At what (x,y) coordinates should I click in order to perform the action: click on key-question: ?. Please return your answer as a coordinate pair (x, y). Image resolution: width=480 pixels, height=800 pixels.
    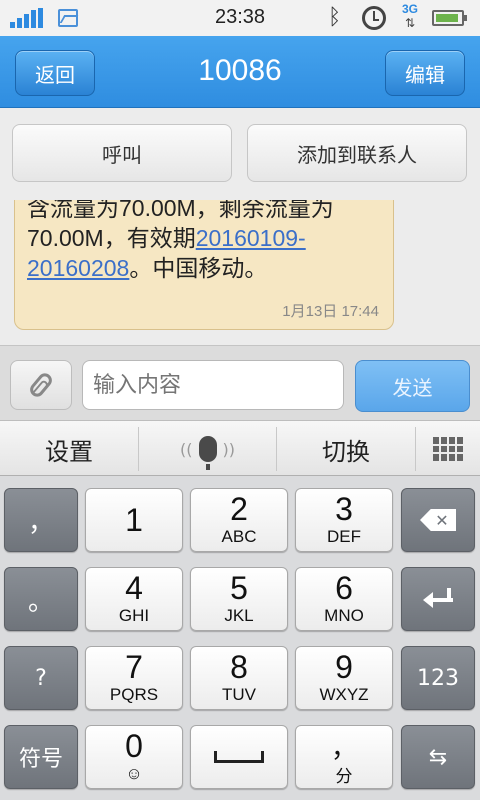
    Looking at the image, I should click on (41, 678).